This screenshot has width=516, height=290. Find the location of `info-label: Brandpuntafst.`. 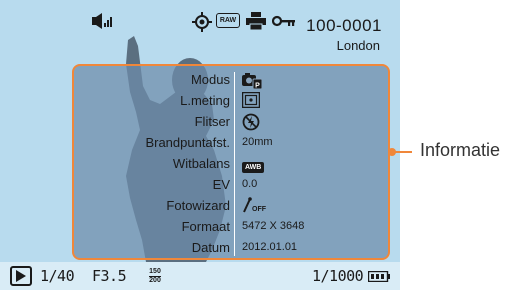

info-label: Brandpuntafst. is located at coordinates (187, 142).